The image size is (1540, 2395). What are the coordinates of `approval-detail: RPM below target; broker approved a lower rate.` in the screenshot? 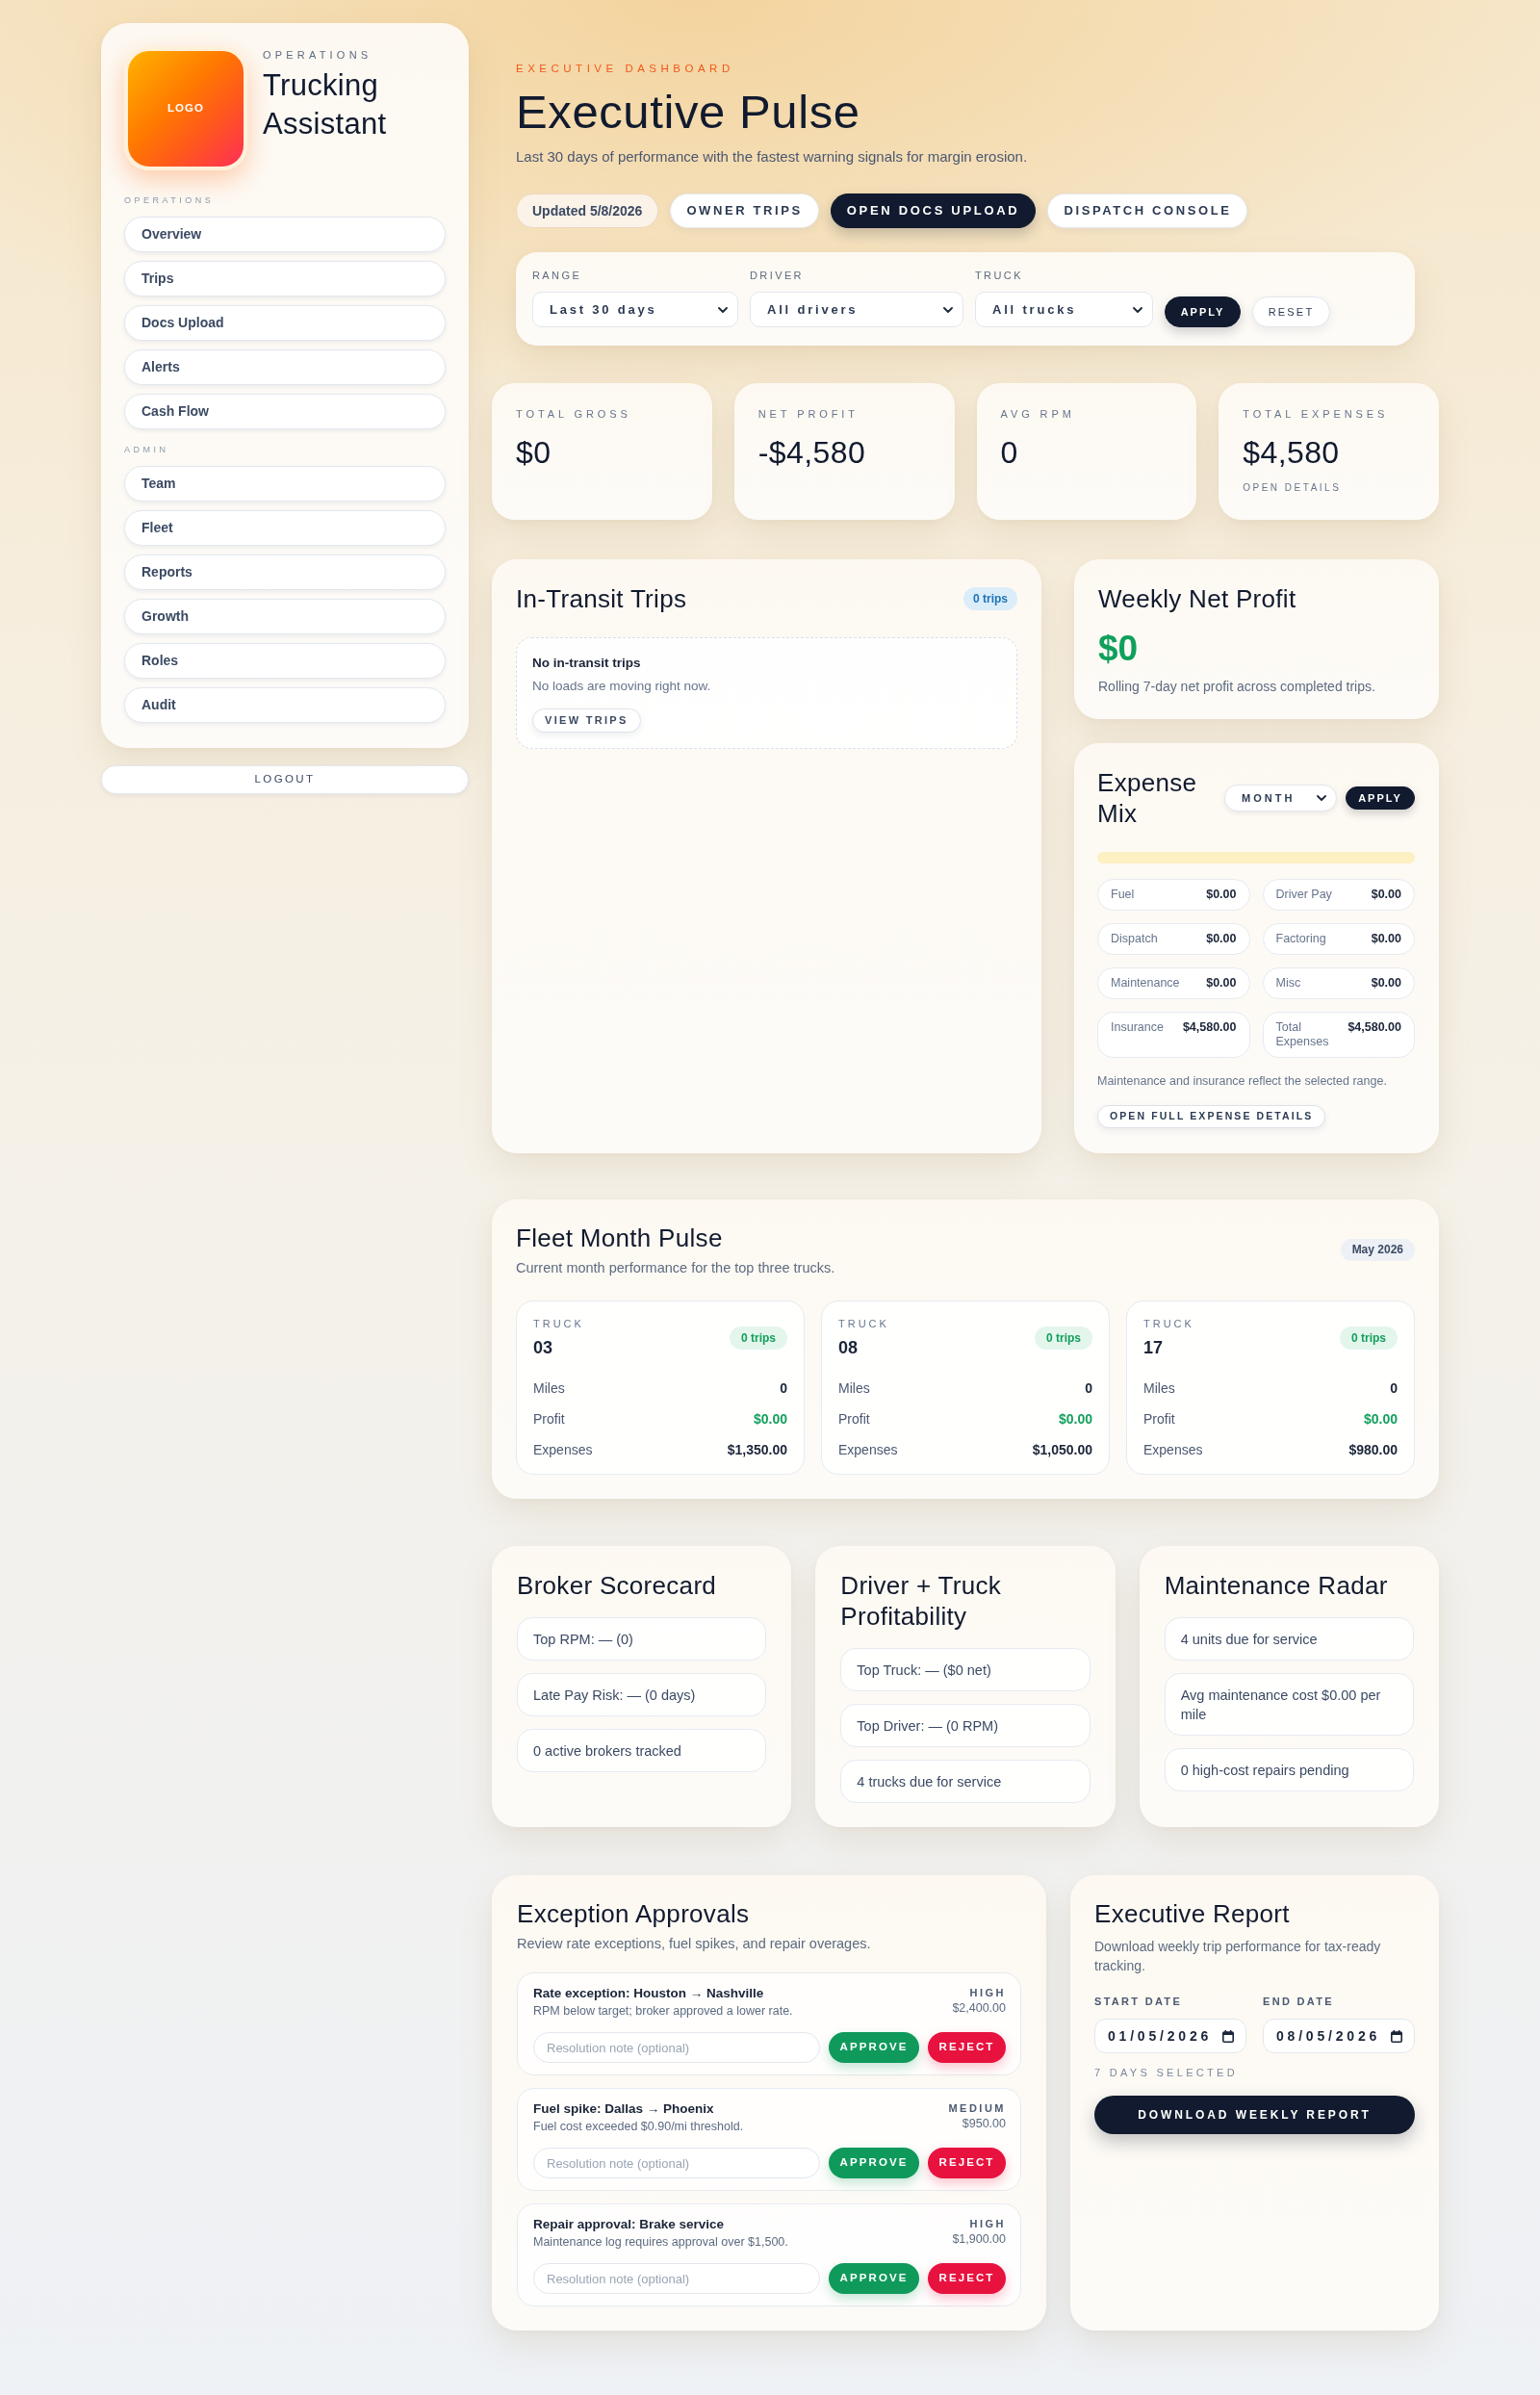 It's located at (663, 2011).